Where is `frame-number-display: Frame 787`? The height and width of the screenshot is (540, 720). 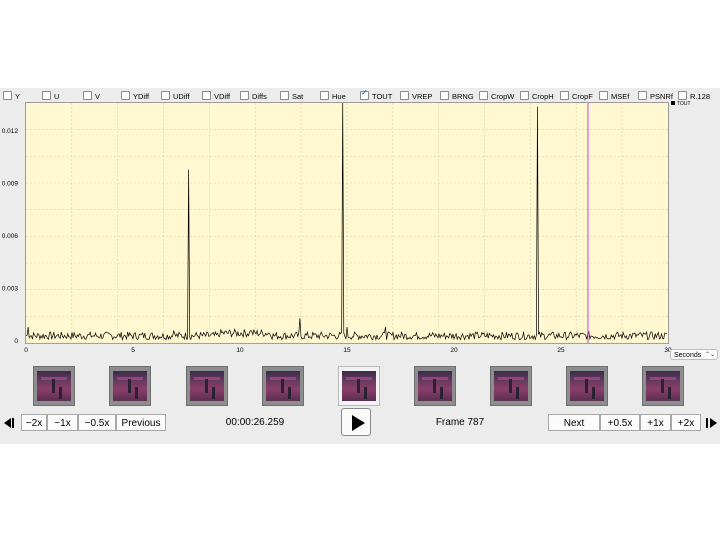
frame-number-display: Frame 787 is located at coordinates (460, 422).